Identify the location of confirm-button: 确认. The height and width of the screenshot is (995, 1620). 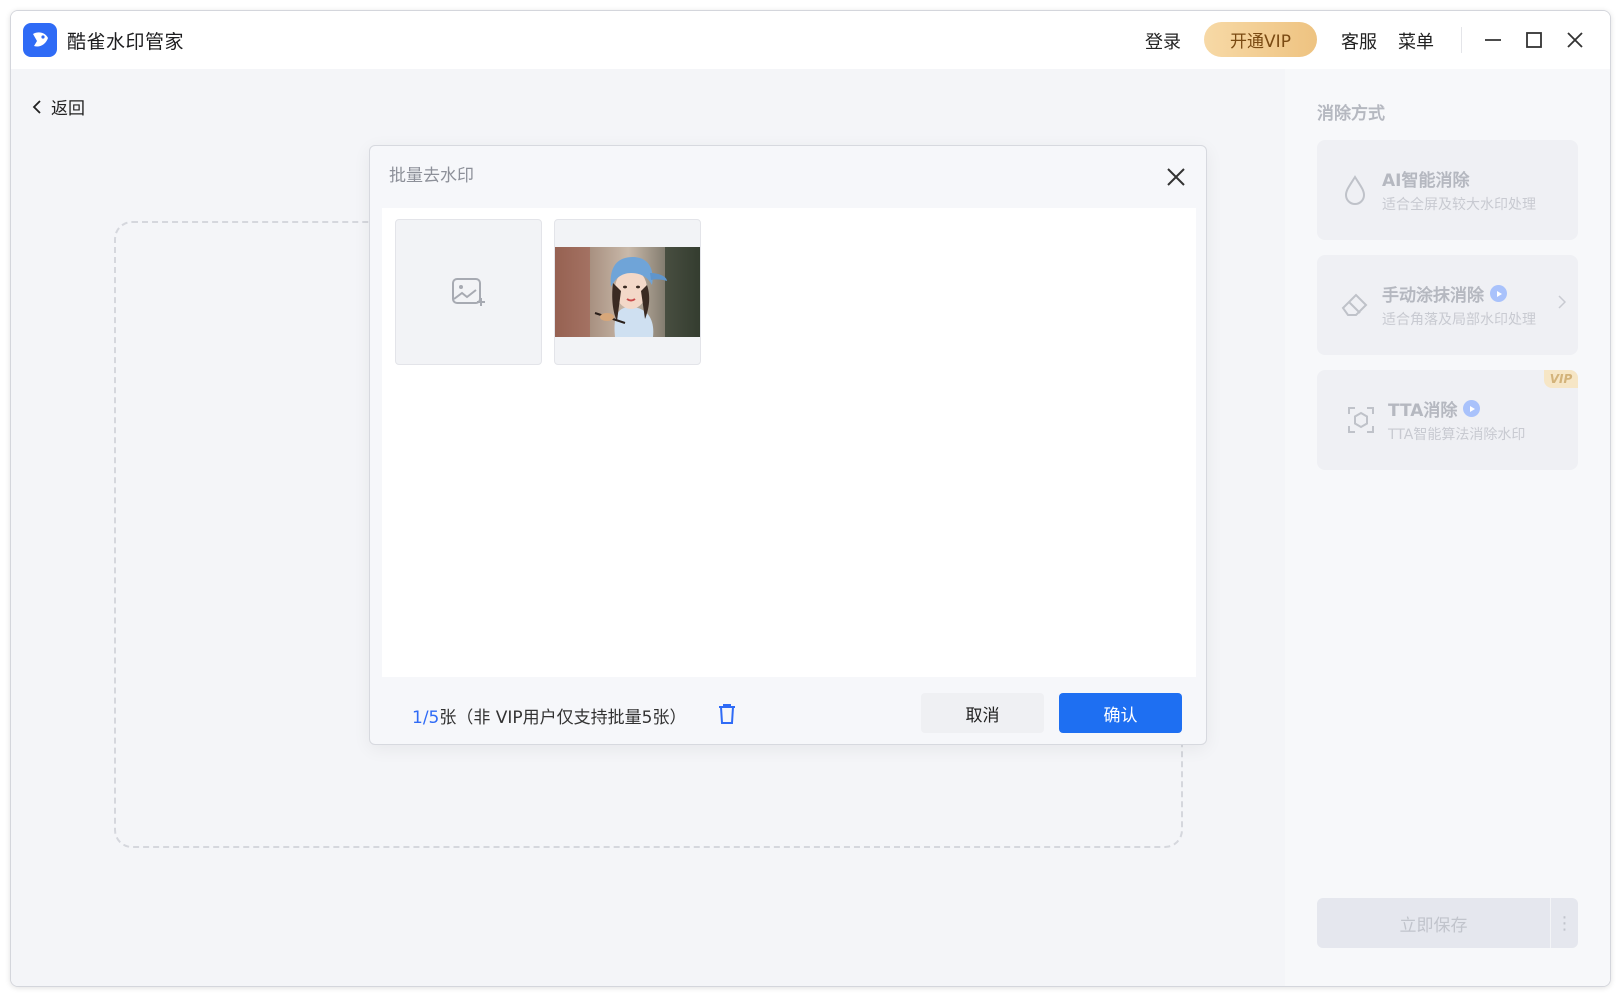
(1120, 713).